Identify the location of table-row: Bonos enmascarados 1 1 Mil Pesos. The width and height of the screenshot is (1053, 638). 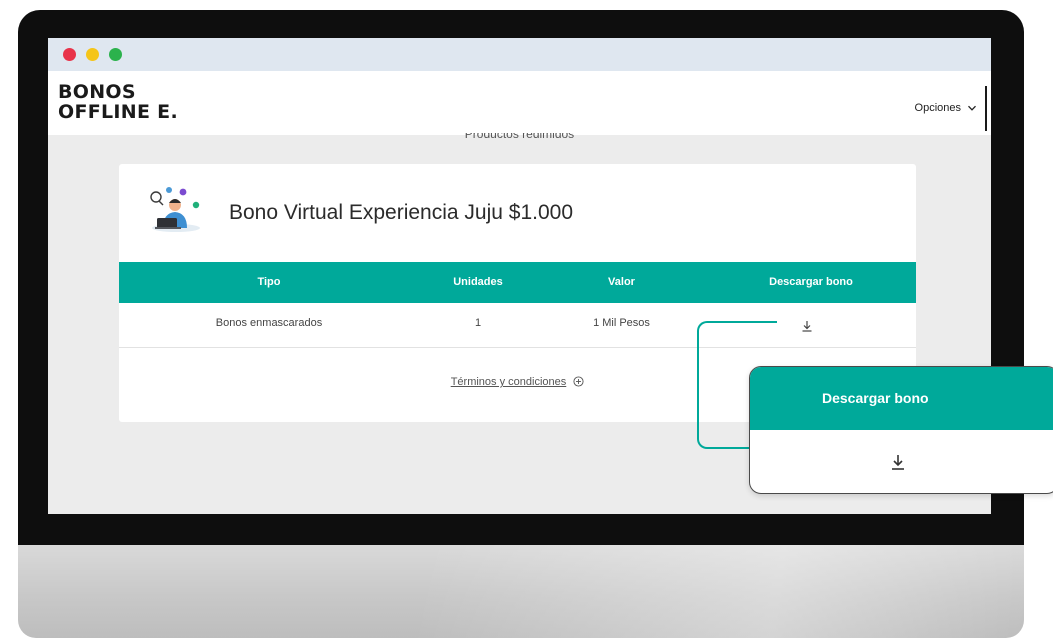
(517, 325).